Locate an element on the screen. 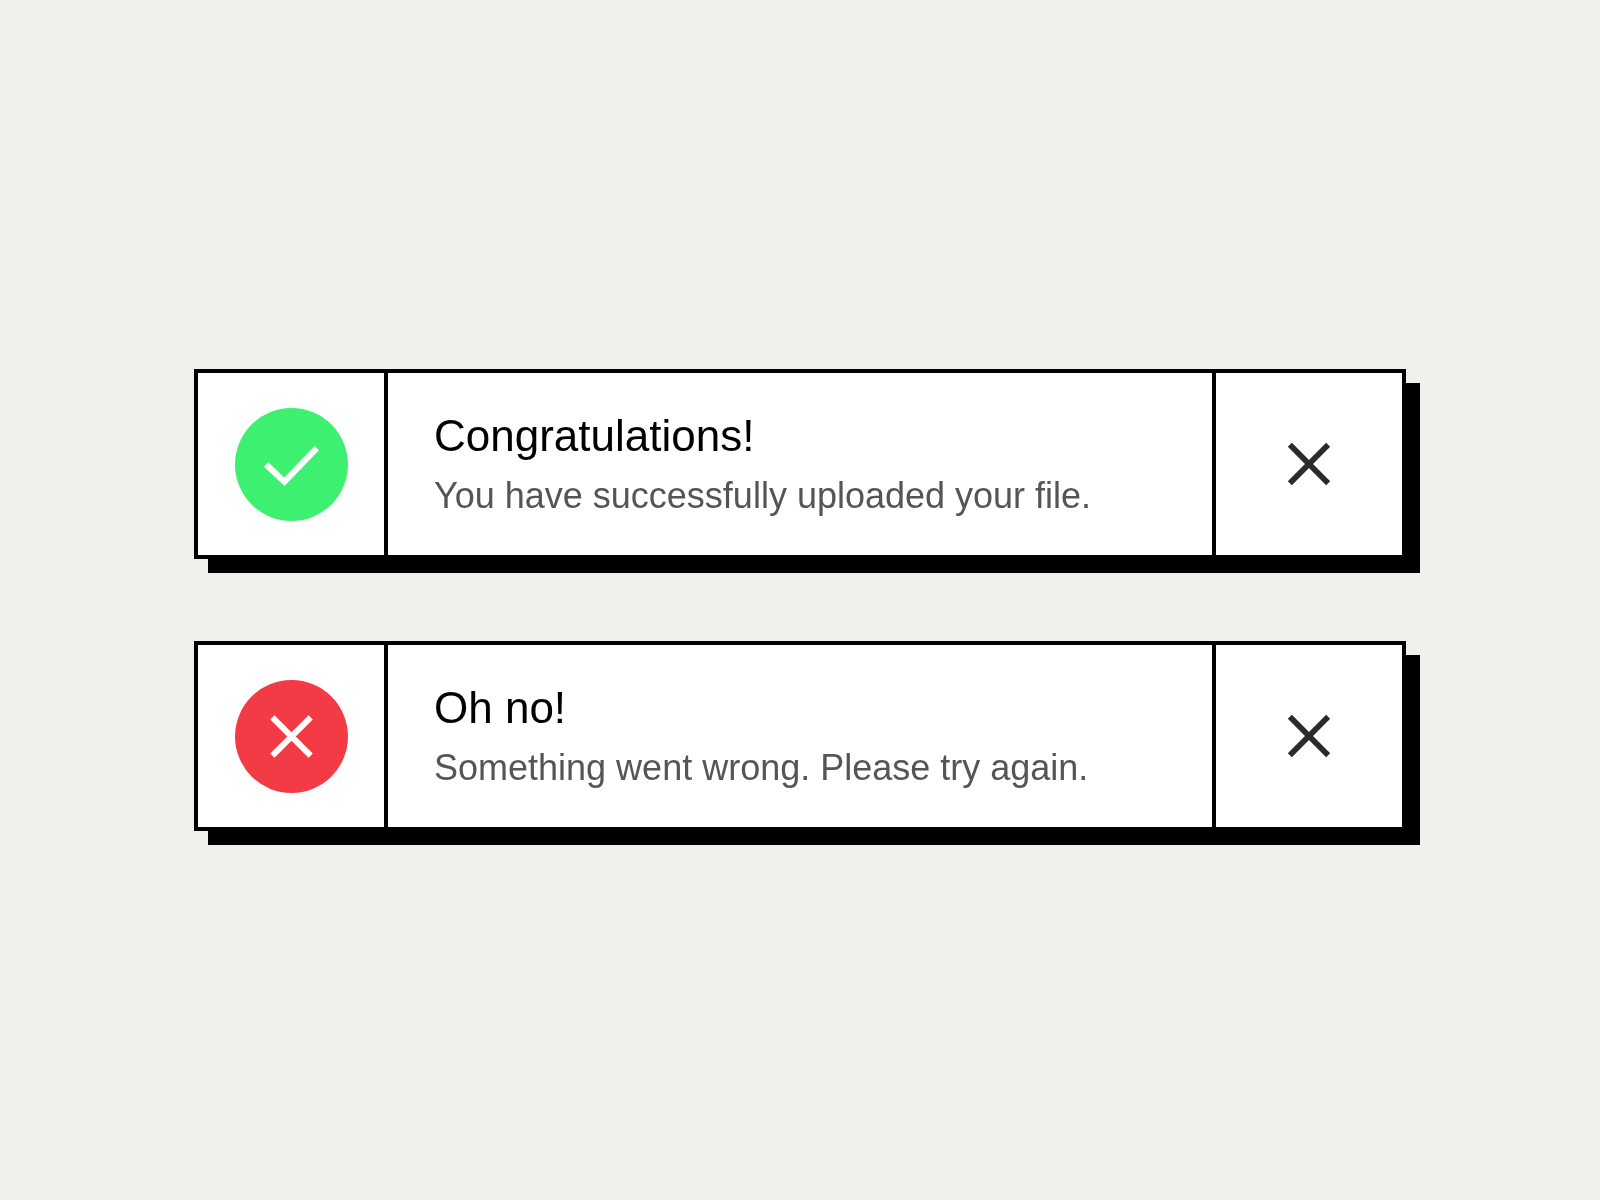  toast-title: Congratulations! is located at coordinates (595, 436).